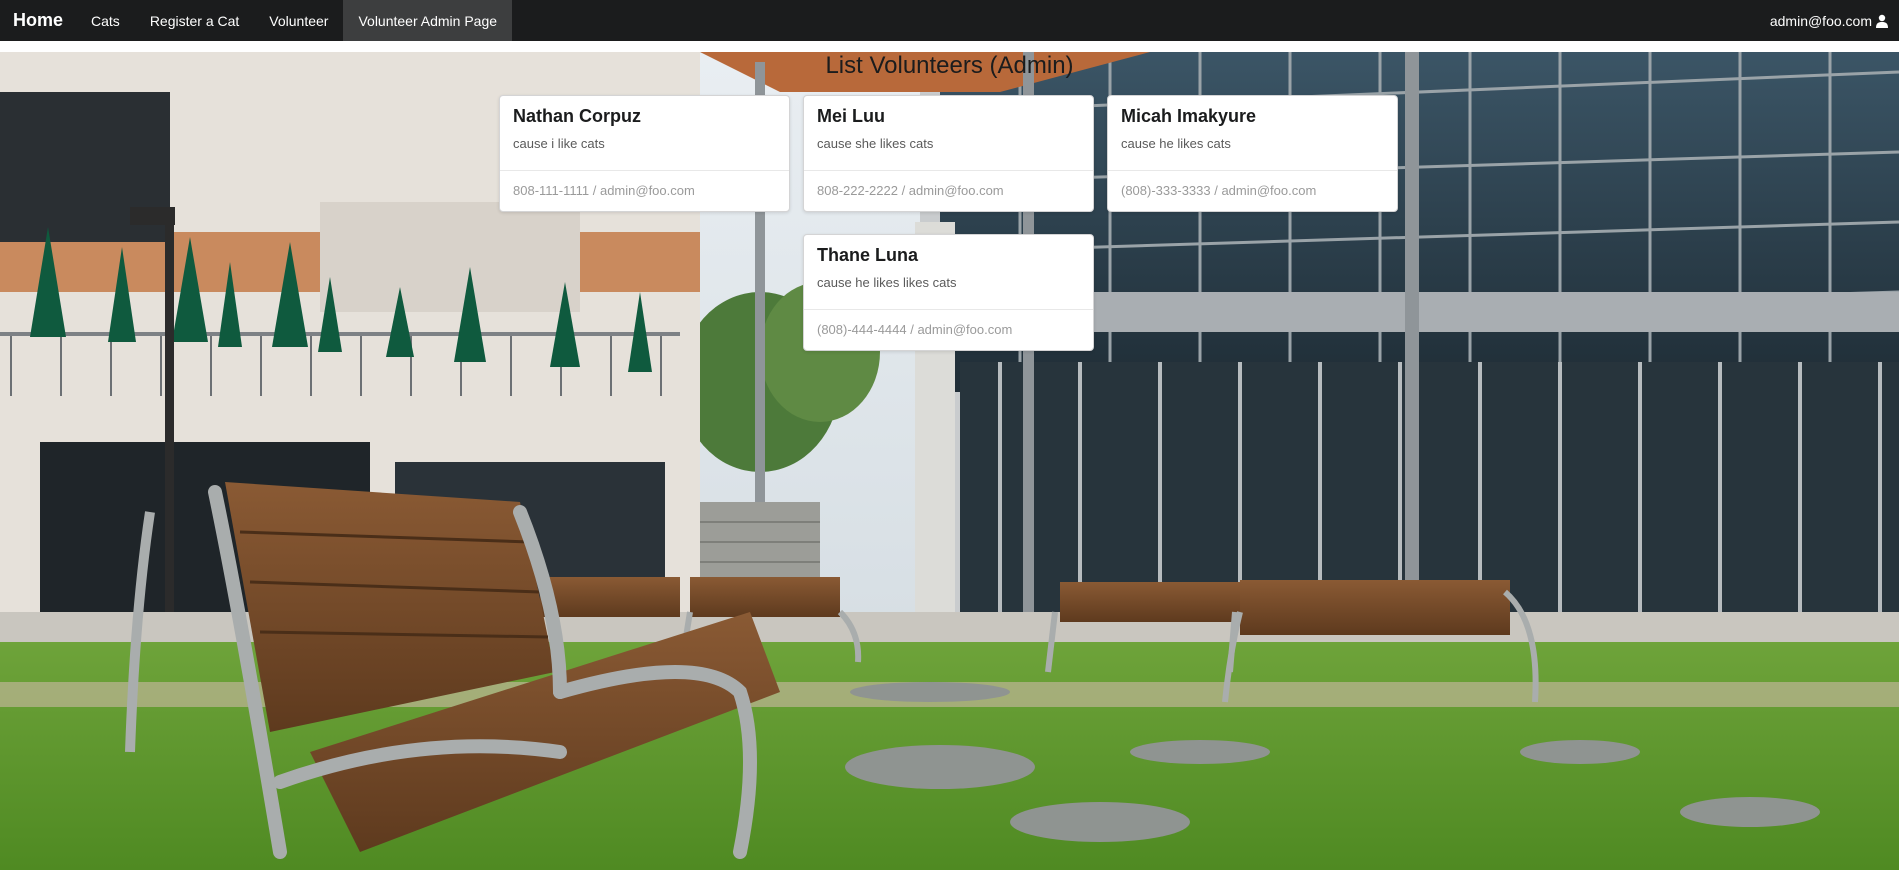  I want to click on user-email: admin@foo.com, so click(1820, 20).